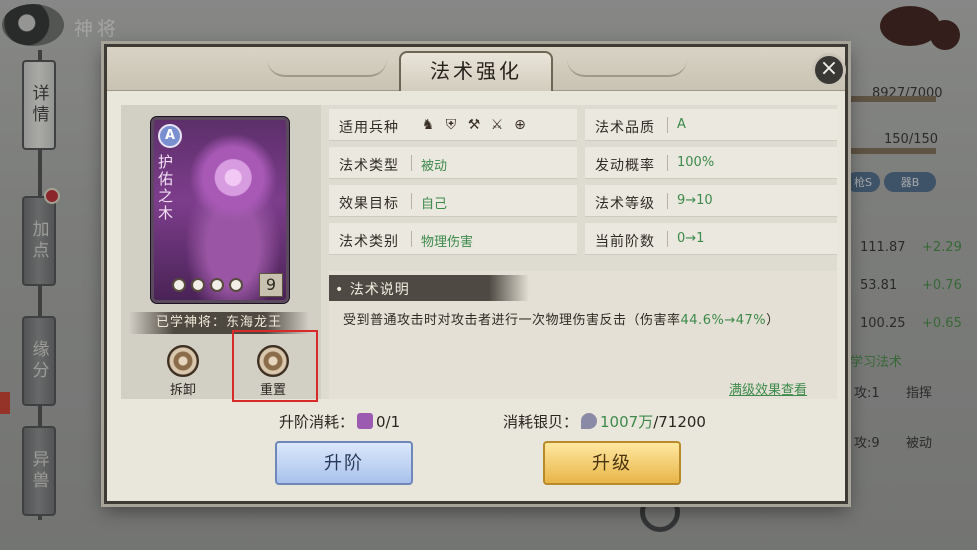 This screenshot has height=550, width=977. Describe the element at coordinates (512, 320) in the screenshot. I see `description-main: 受到普通攻击时对攻击者进行一次物理伤害反击（伤害率` at that location.